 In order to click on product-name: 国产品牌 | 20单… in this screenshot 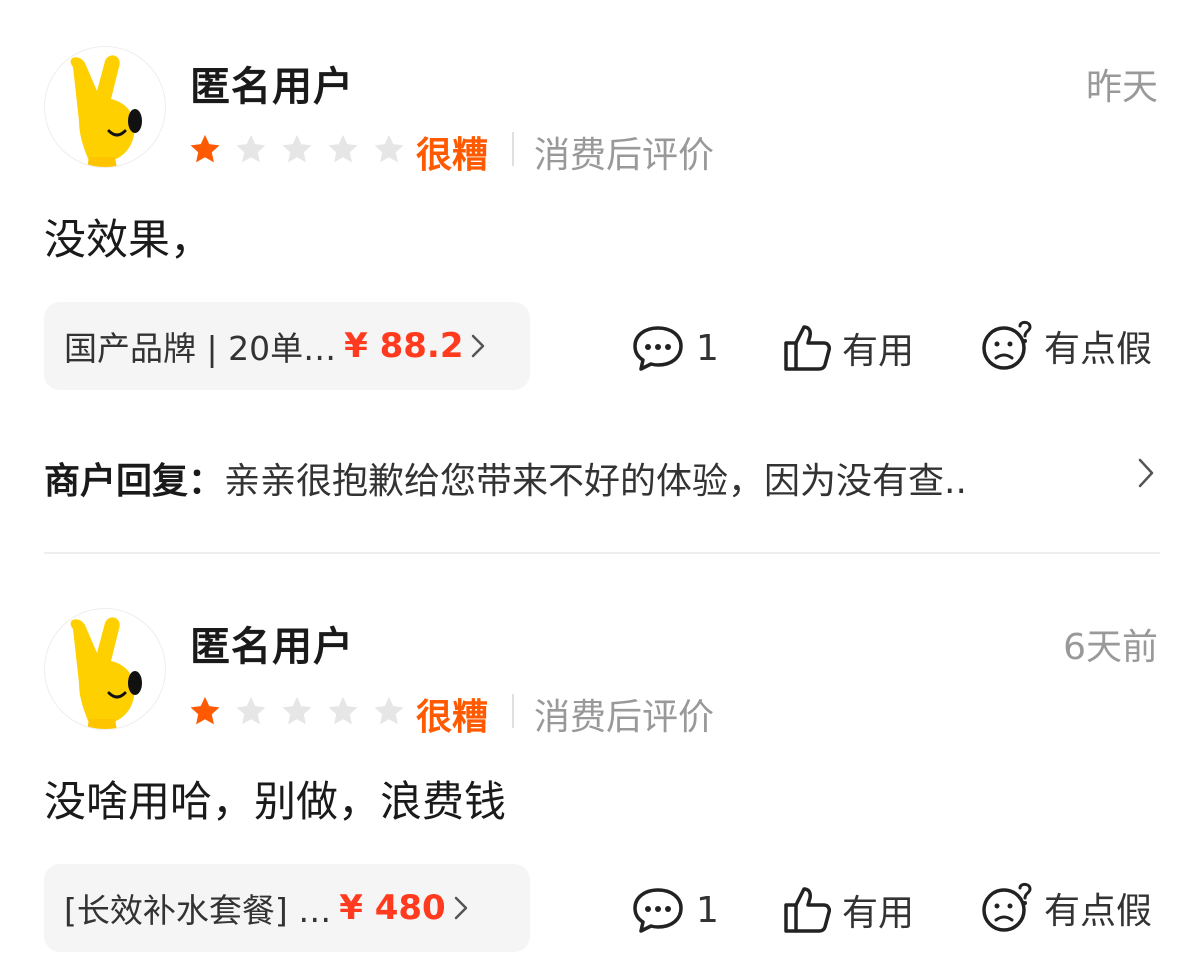, I will do `click(200, 348)`.